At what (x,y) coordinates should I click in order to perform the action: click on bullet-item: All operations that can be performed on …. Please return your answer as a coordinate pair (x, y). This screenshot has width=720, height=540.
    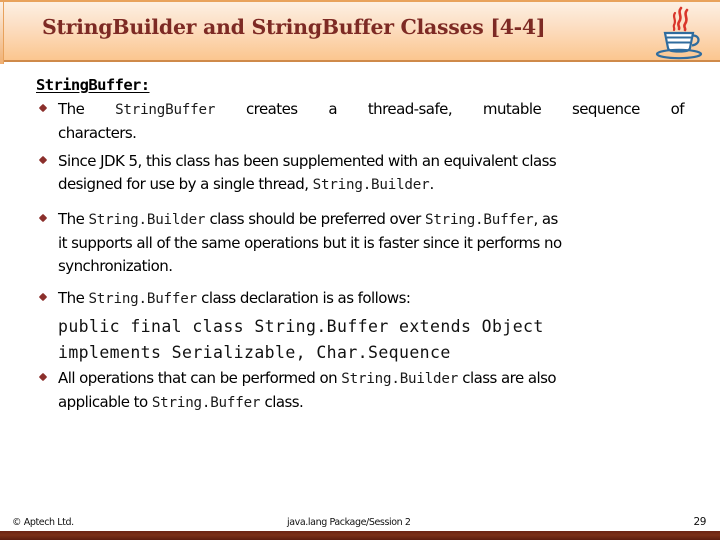
    Looking at the image, I should click on (360, 391).